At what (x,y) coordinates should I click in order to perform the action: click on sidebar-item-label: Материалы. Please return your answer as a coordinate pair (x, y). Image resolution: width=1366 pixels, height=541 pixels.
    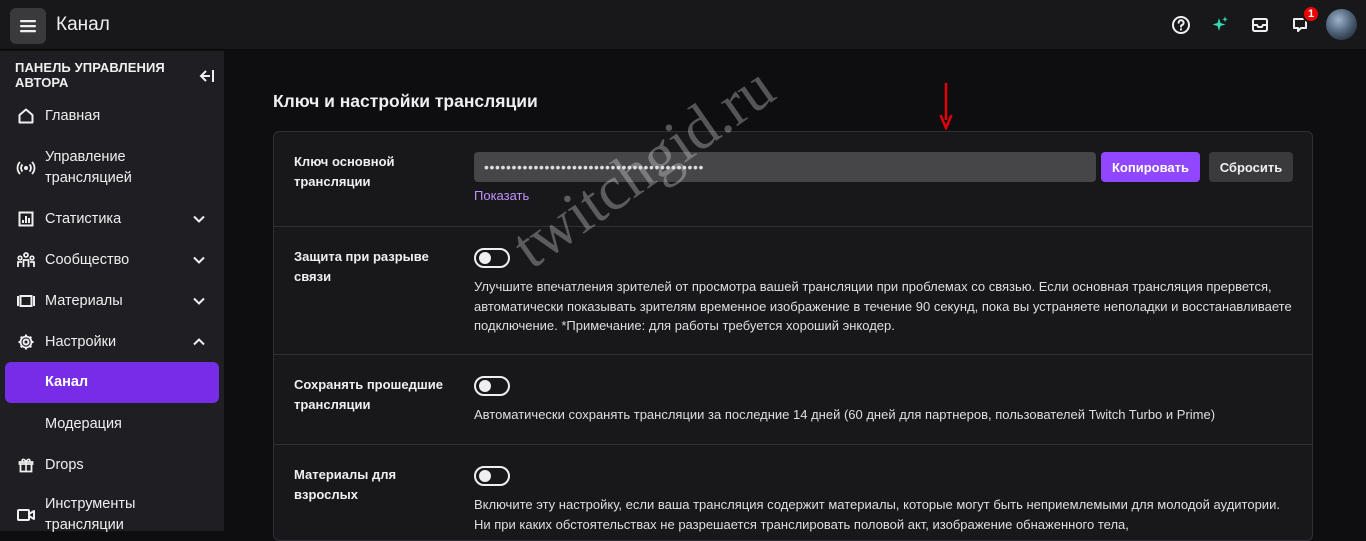
    Looking at the image, I should click on (84, 300).